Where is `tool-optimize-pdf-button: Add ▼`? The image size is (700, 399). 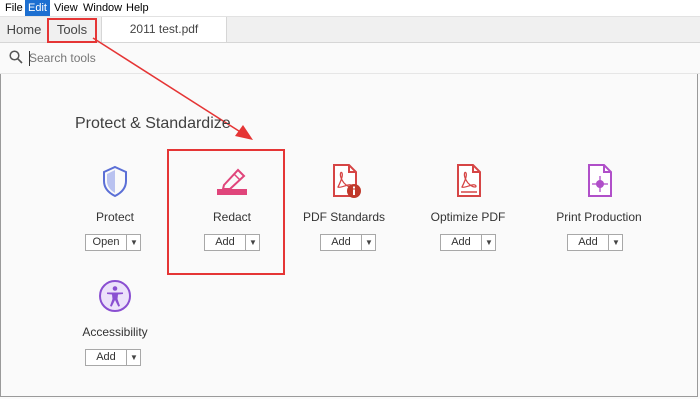 tool-optimize-pdf-button: Add ▼ is located at coordinates (468, 242).